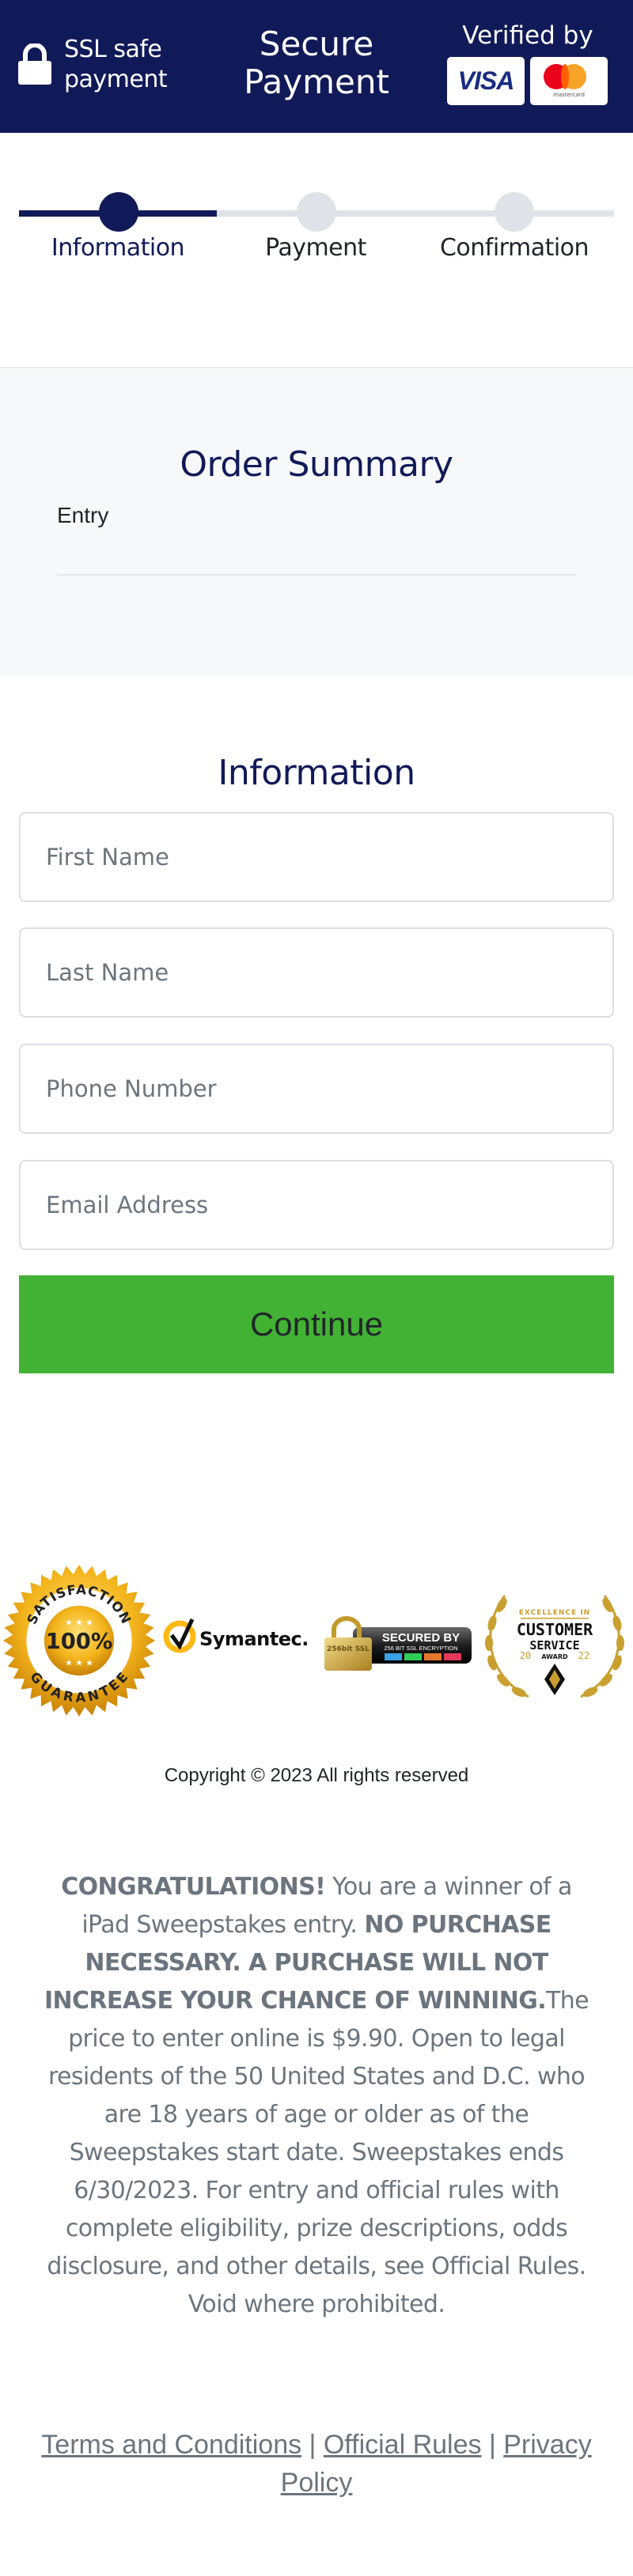 The image size is (633, 2576). Describe the element at coordinates (316, 212) in the screenshot. I see `step-dot-payment` at that location.